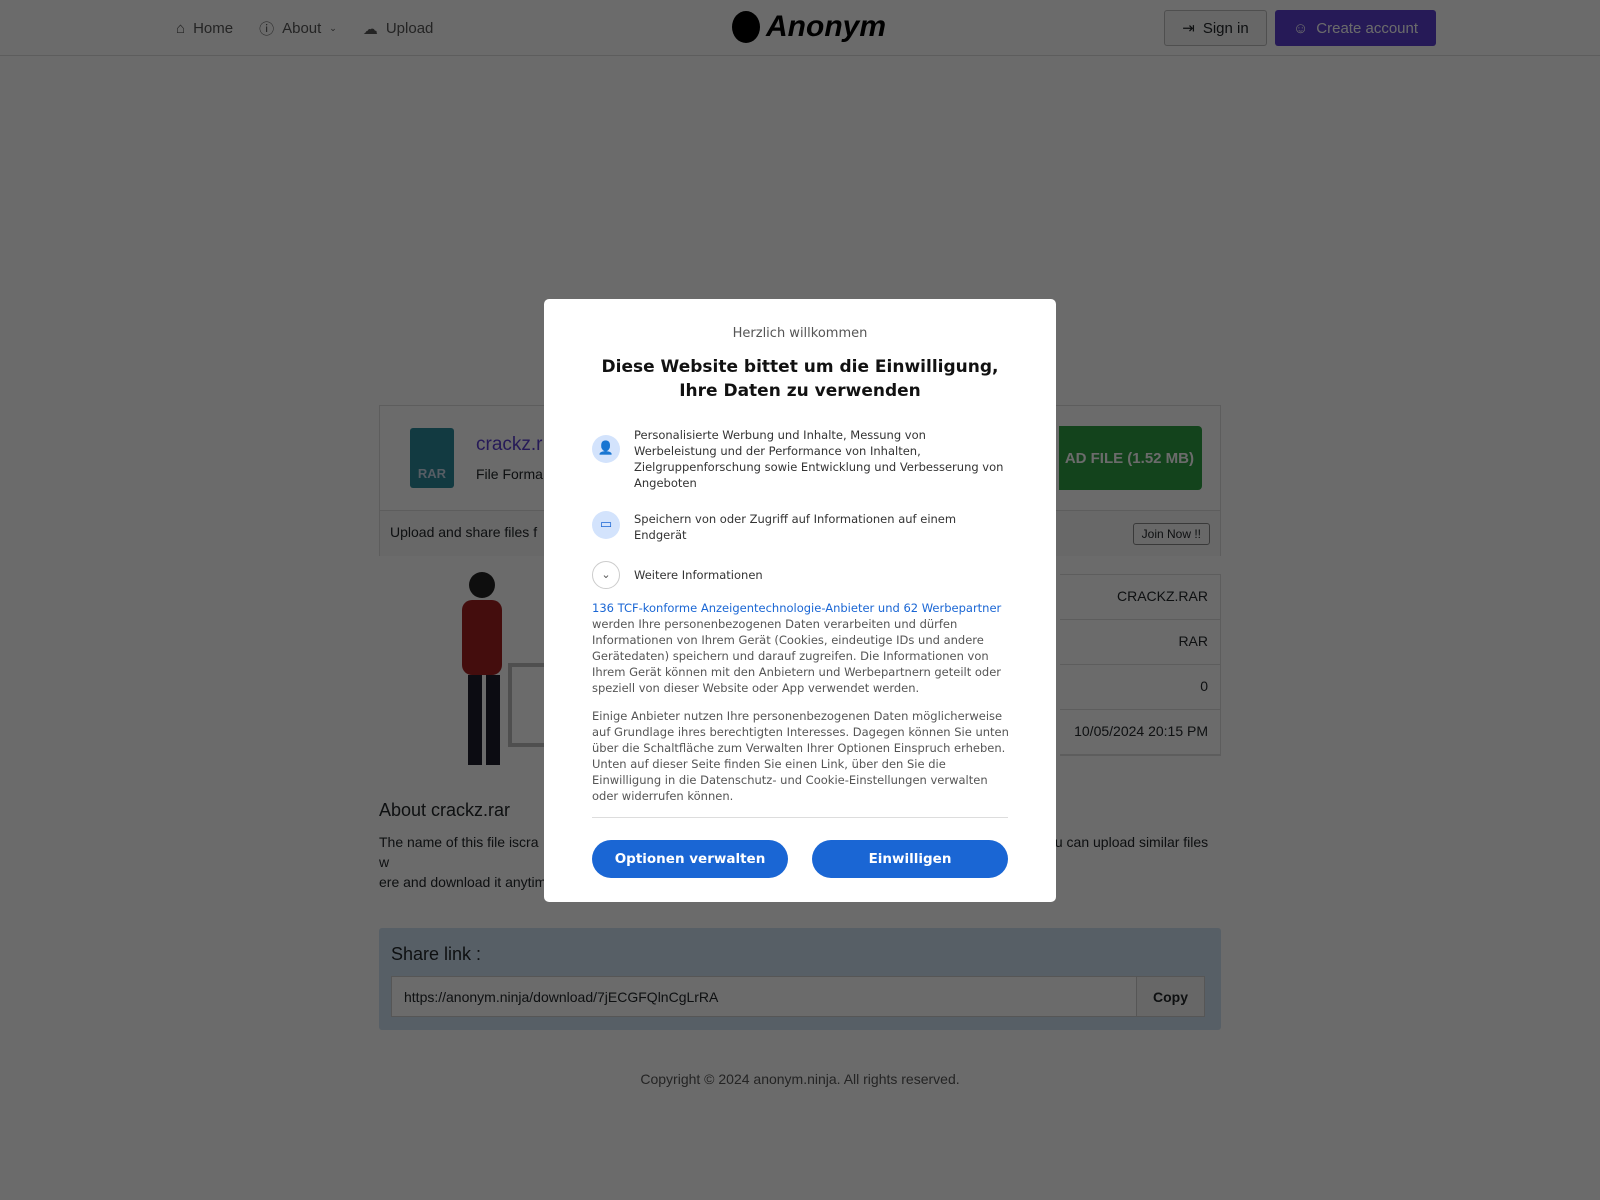 Image resolution: width=1600 pixels, height=1200 pixels. What do you see at coordinates (690, 859) in the screenshot?
I see `manage-options-button: Optionen verwalten` at bounding box center [690, 859].